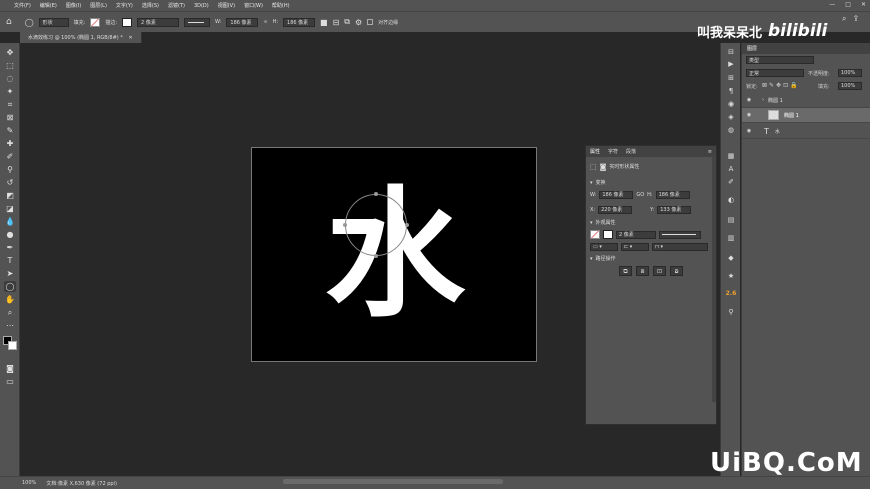  I want to click on pen-tool-icon: ✒, so click(10, 247).